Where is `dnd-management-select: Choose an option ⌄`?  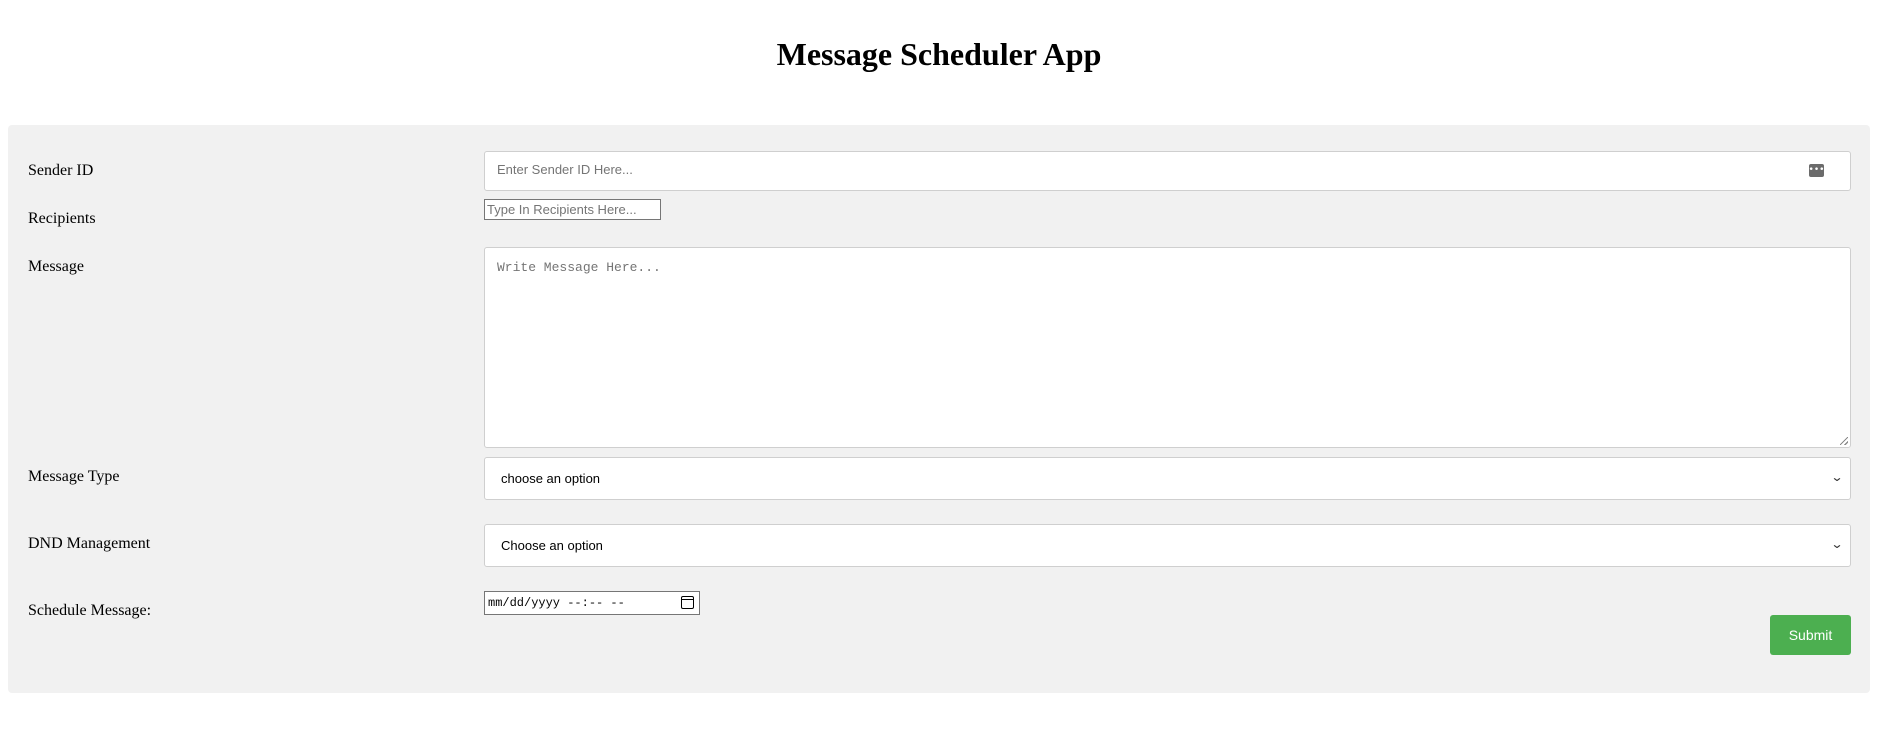
dnd-management-select: Choose an option ⌄ is located at coordinates (1167, 545).